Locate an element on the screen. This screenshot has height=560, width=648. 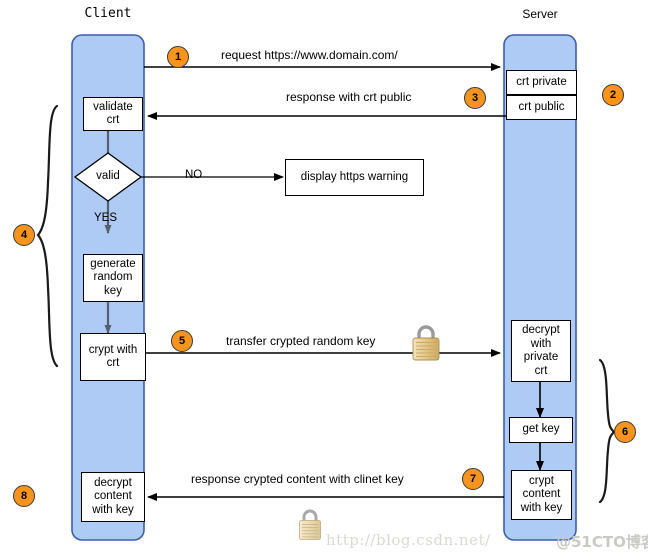
node-decrypt-with-private-crt: decrypt with private crt is located at coordinates (541, 351).